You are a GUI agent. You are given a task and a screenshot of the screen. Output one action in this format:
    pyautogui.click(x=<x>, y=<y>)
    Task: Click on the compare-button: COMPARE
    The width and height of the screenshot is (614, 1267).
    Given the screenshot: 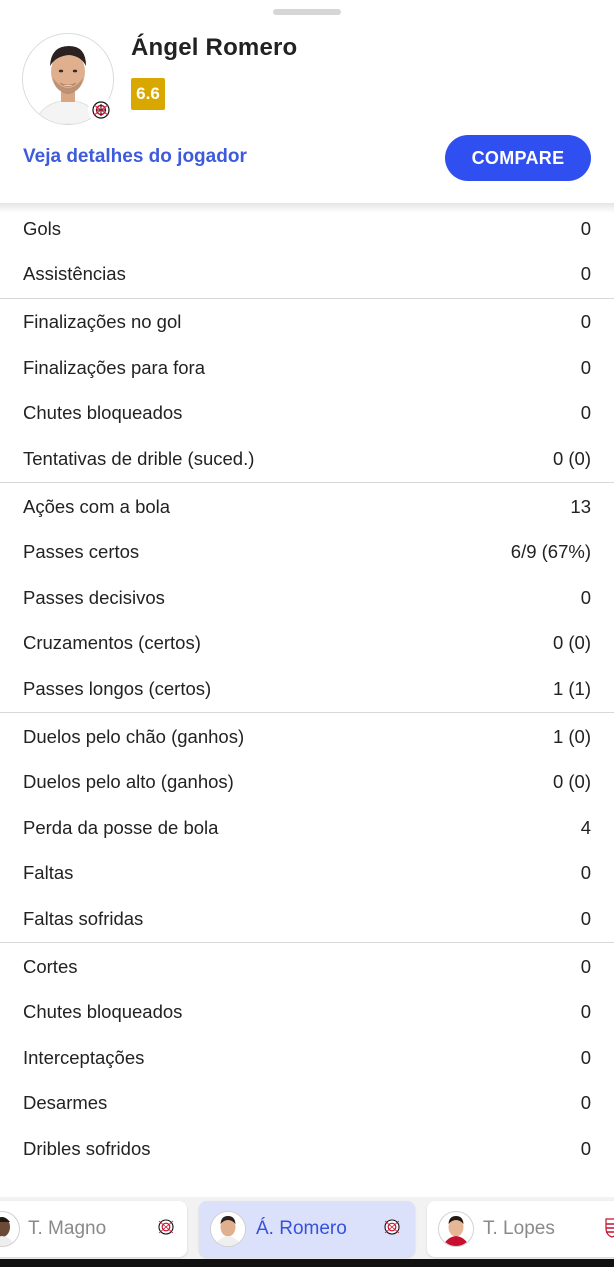 What is the action you would take?
    pyautogui.click(x=518, y=158)
    